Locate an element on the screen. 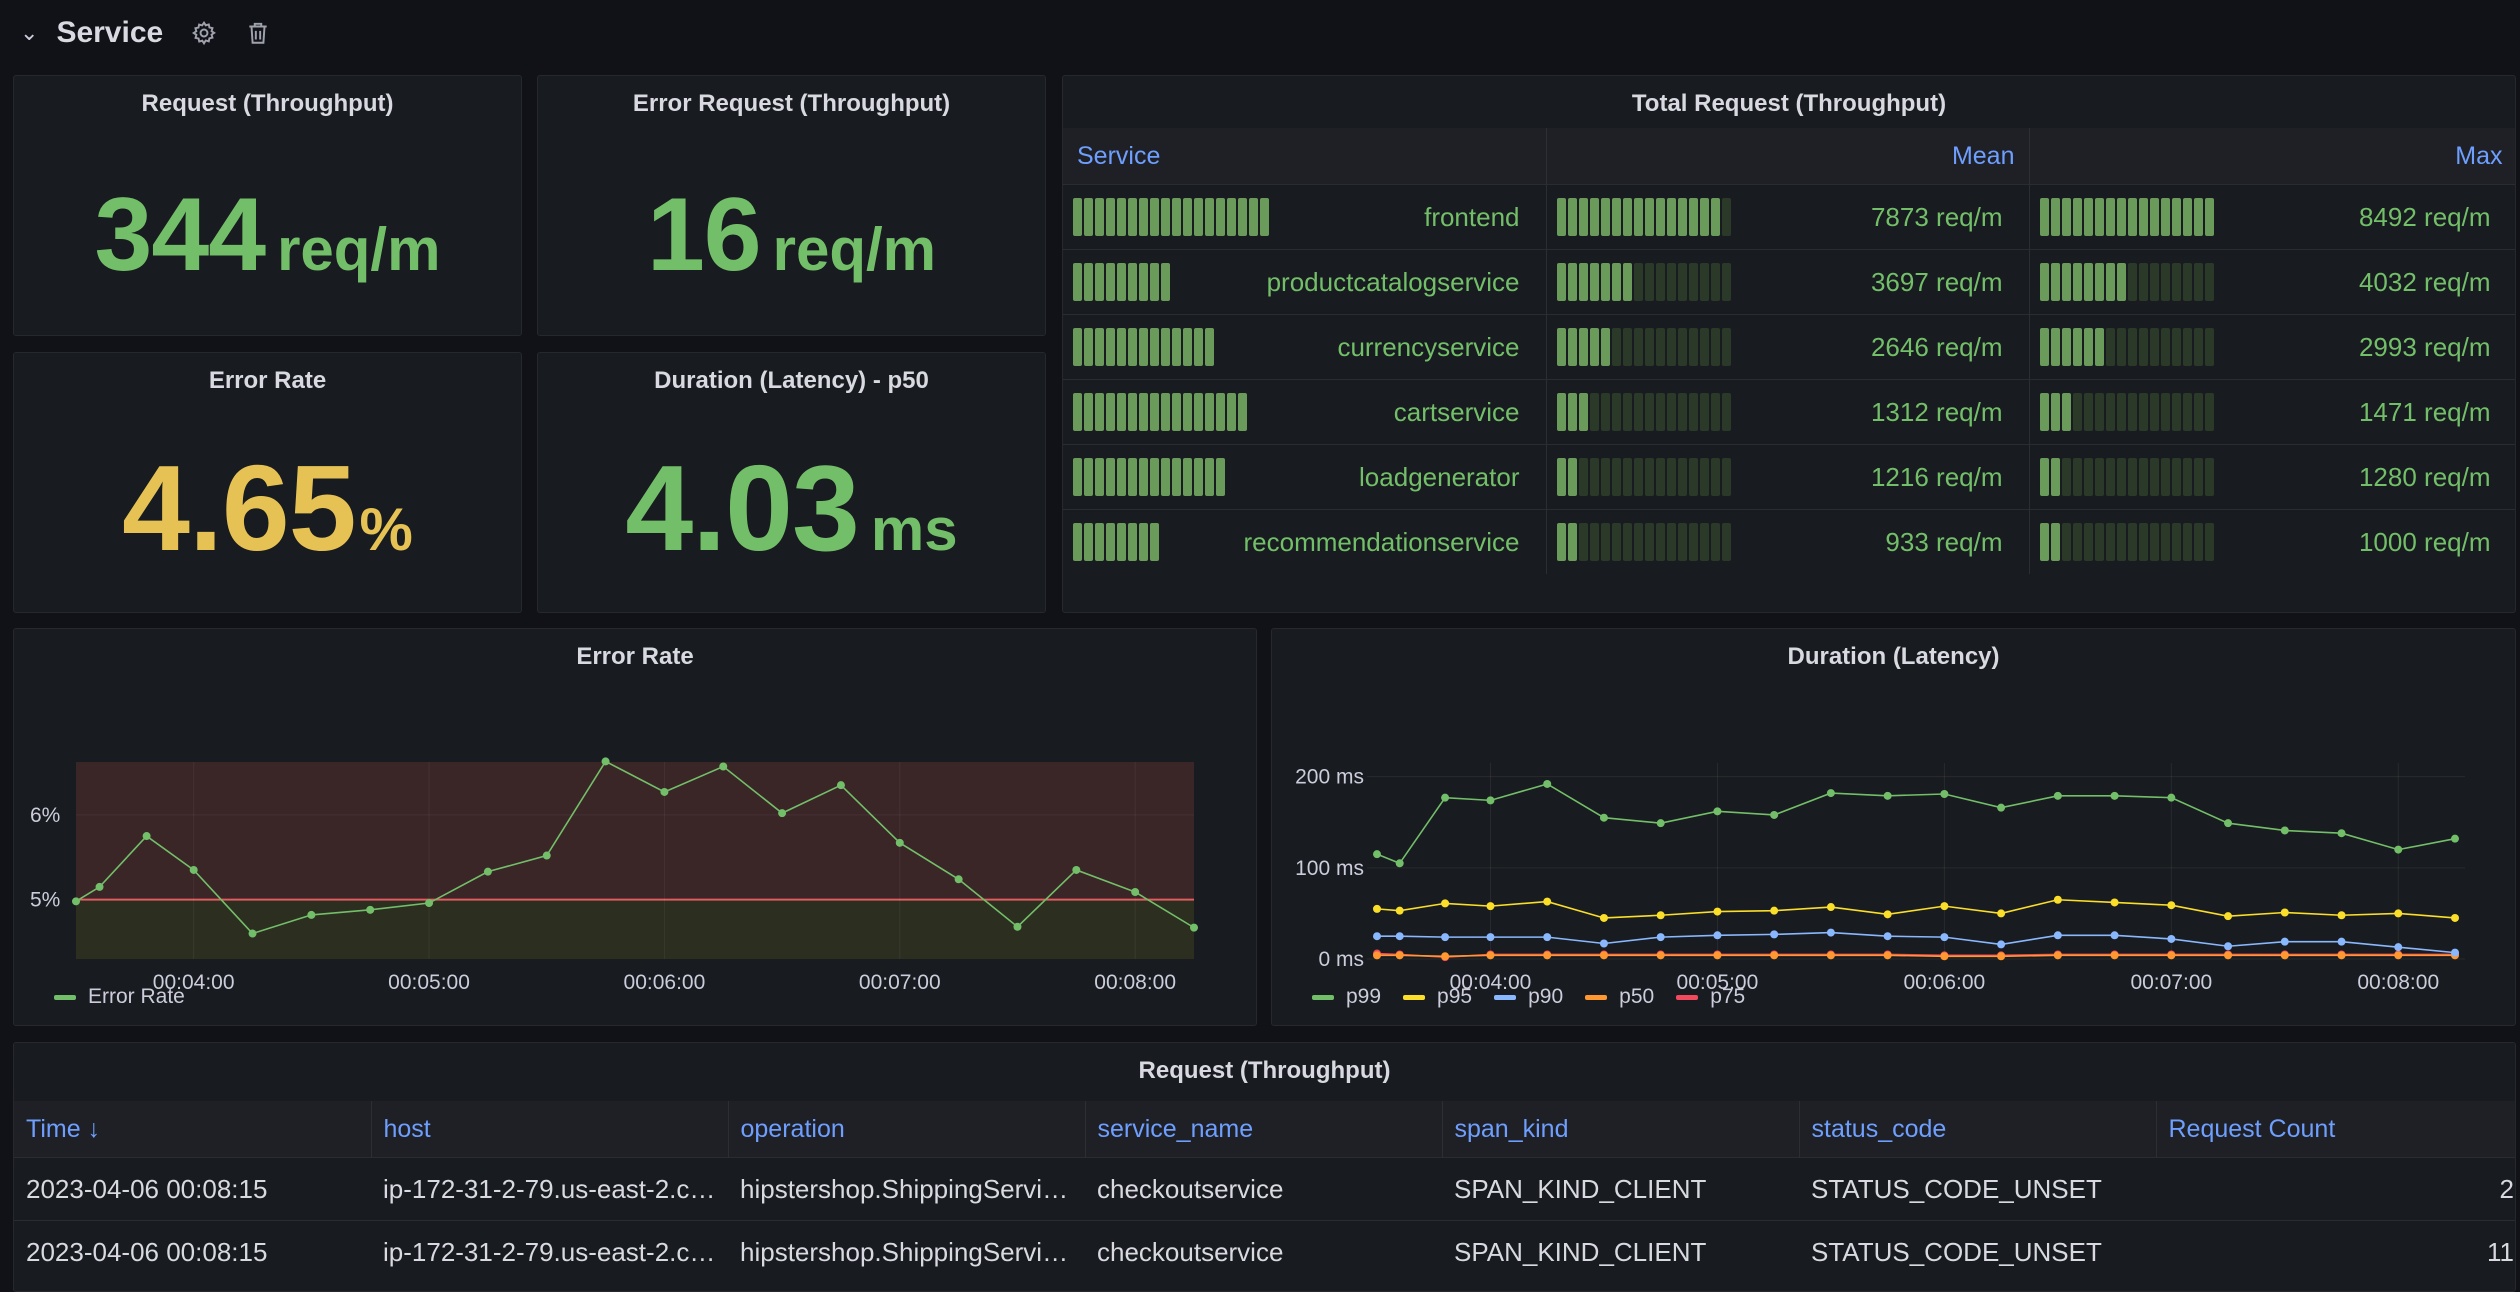  legend-item: p99 is located at coordinates (1346, 997).